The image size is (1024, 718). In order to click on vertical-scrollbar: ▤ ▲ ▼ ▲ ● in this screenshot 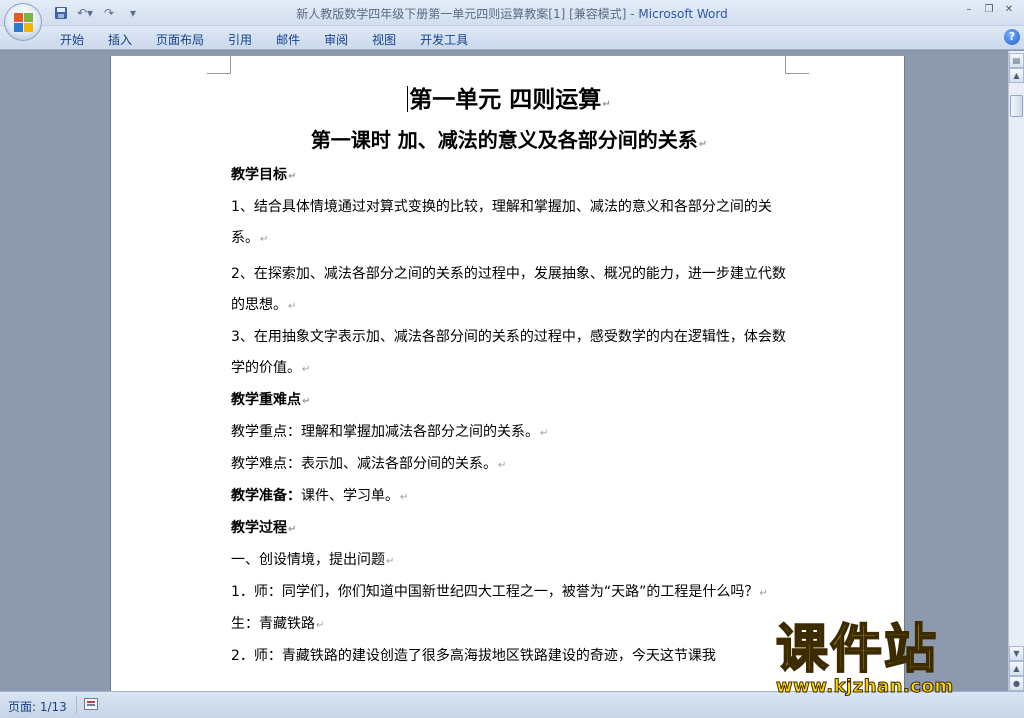, I will do `click(1016, 371)`.